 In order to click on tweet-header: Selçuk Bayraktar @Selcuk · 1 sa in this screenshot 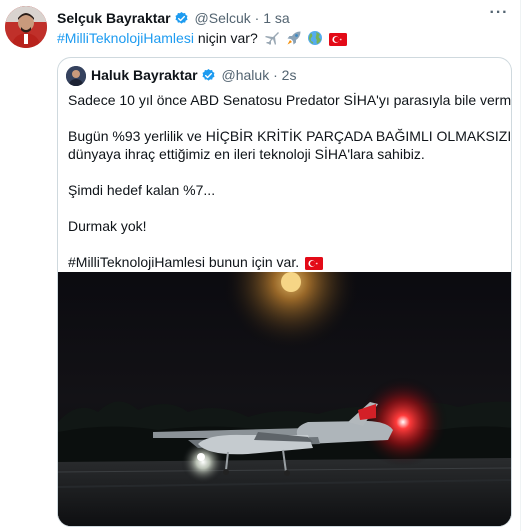, I will do `click(173, 19)`.